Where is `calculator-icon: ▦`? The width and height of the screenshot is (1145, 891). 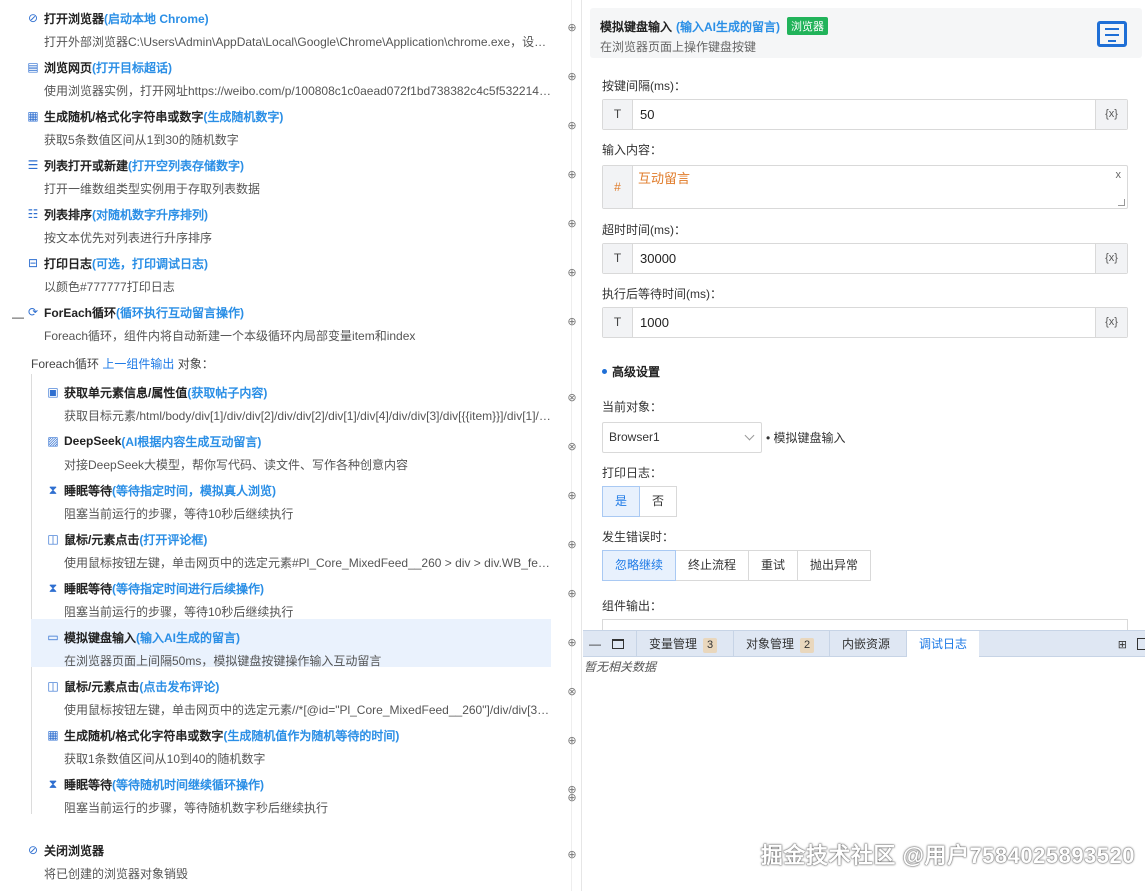
calculator-icon: ▦ is located at coordinates (53, 735).